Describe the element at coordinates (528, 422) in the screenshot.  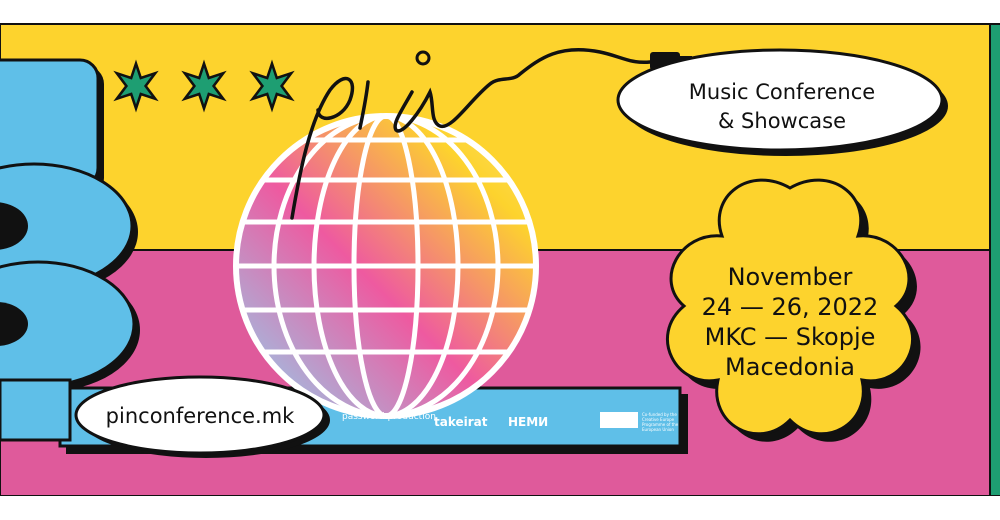
I see `sponsor-nemi: НЕМИ` at that location.